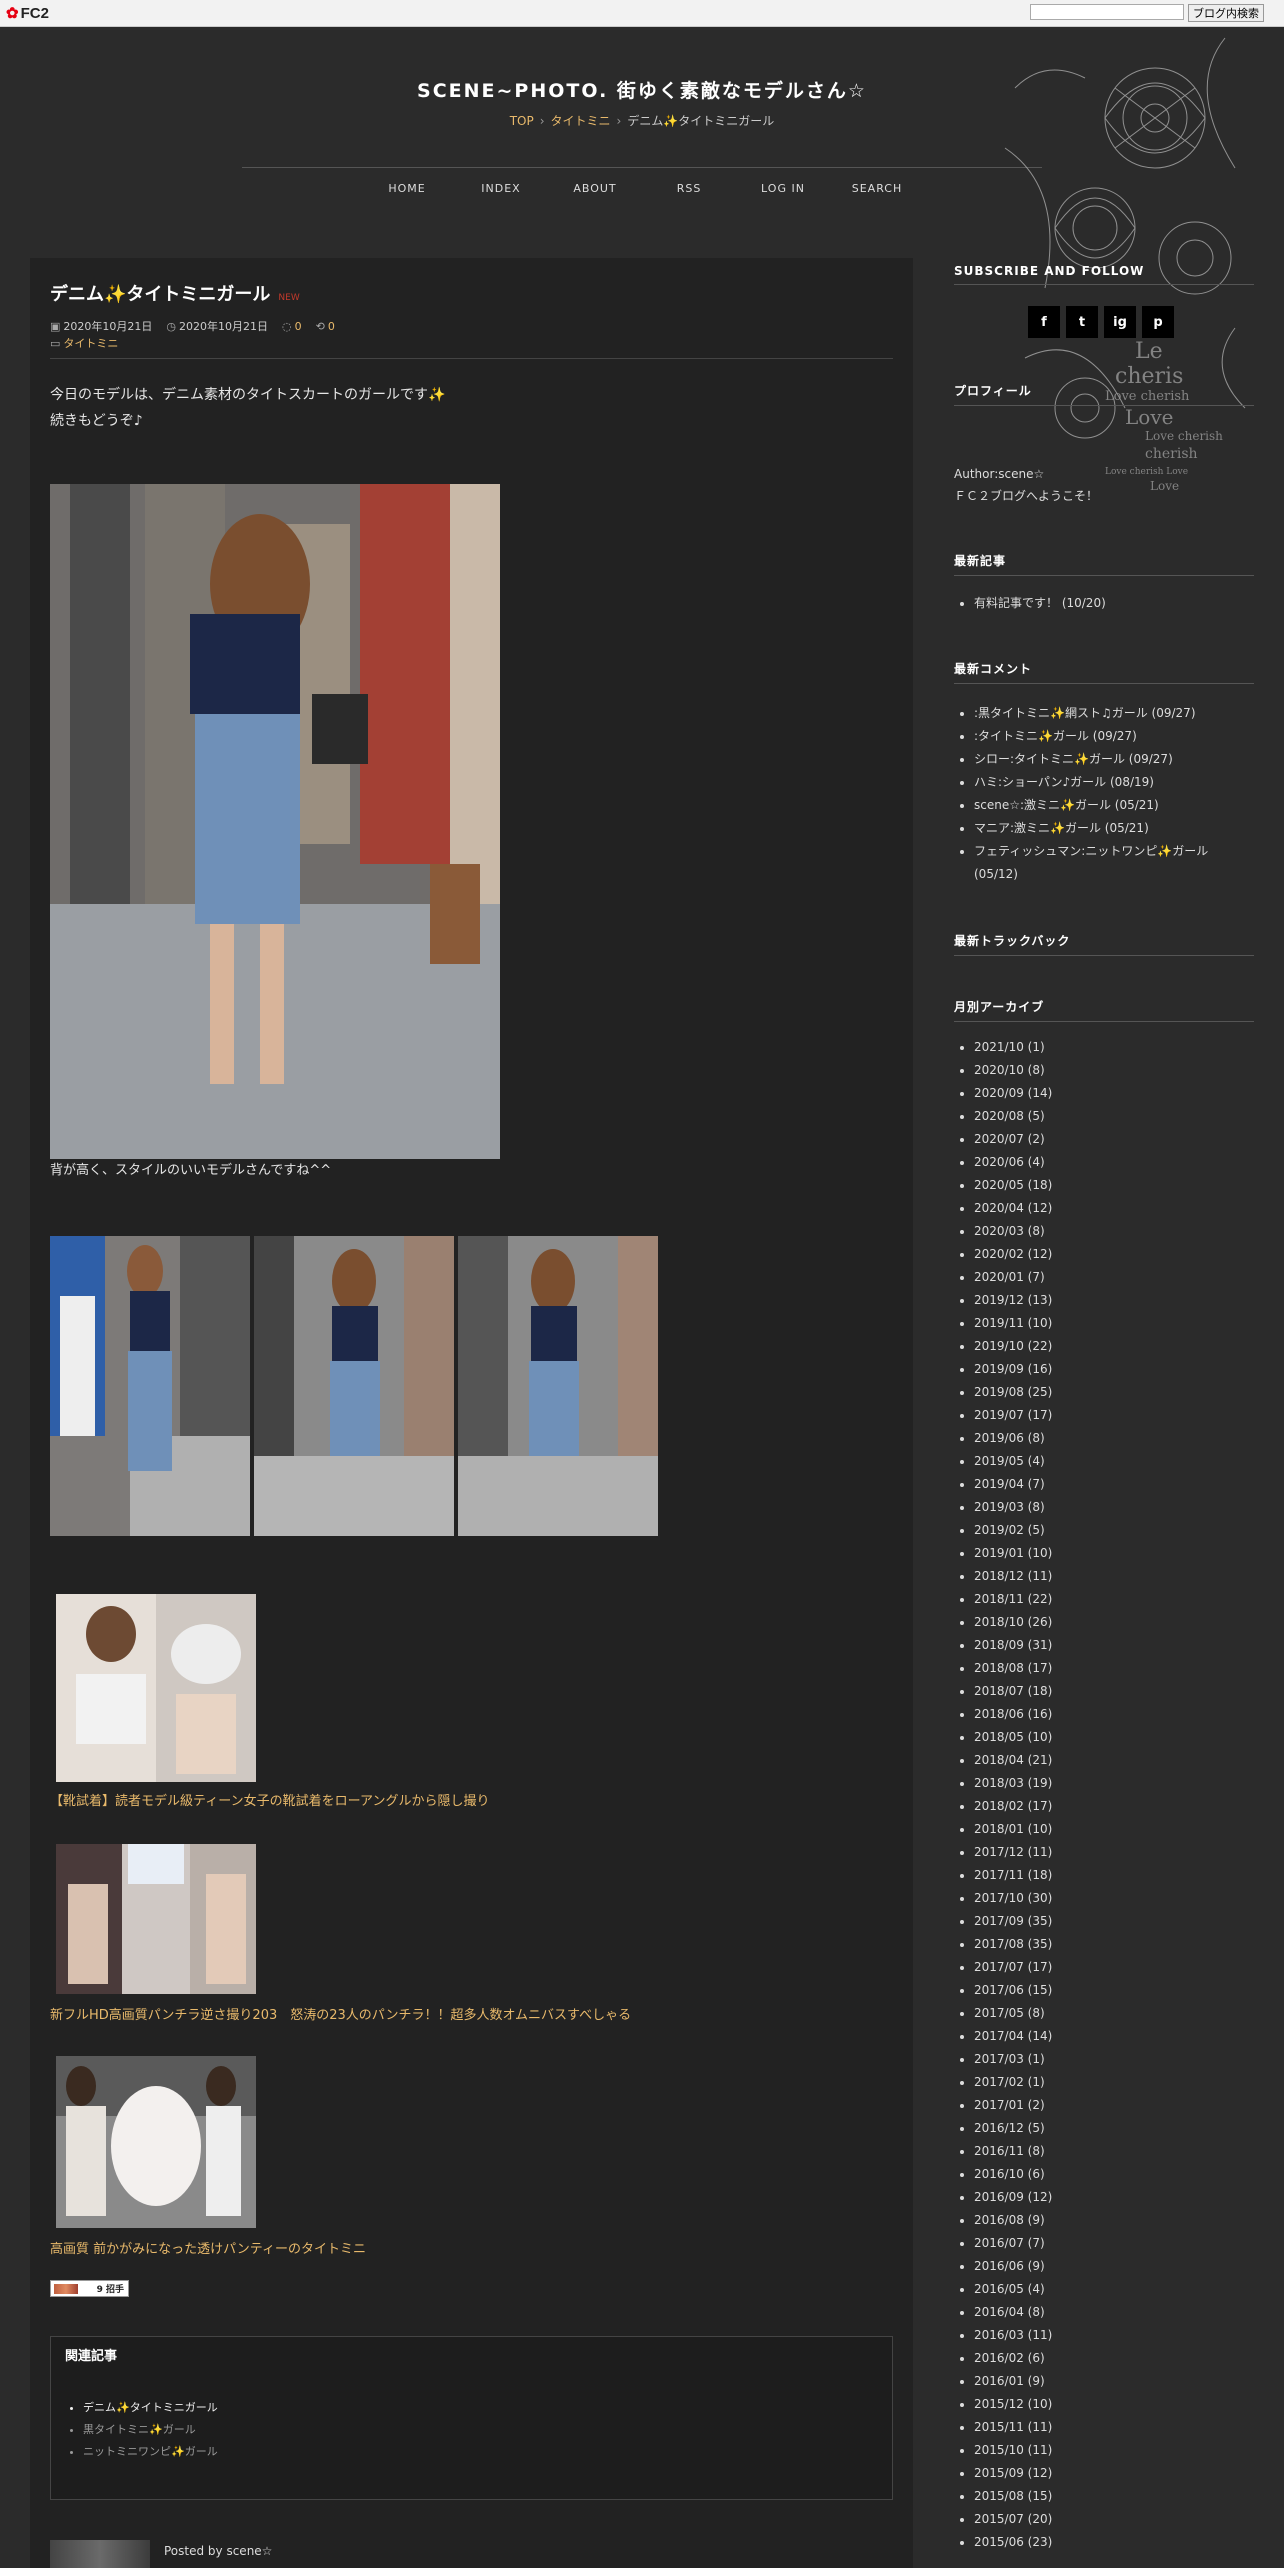 This screenshot has height=2568, width=1284. I want to click on archive-item: 2020/02 (12), so click(1114, 1254).